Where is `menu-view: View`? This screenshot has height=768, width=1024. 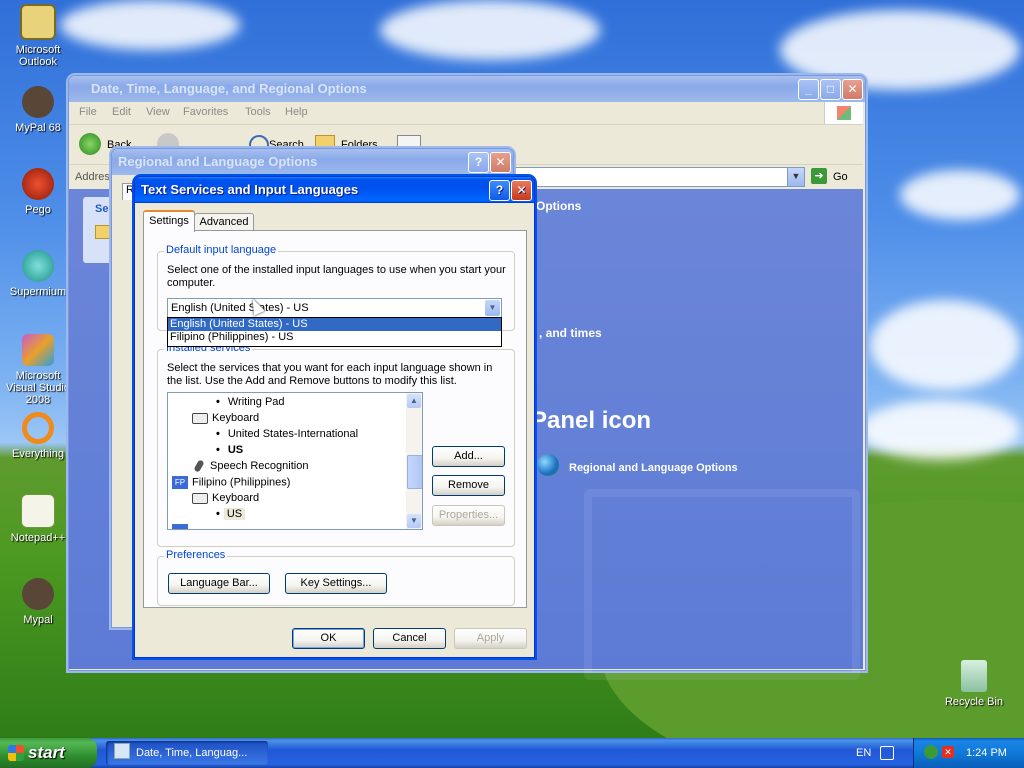 menu-view: View is located at coordinates (158, 112).